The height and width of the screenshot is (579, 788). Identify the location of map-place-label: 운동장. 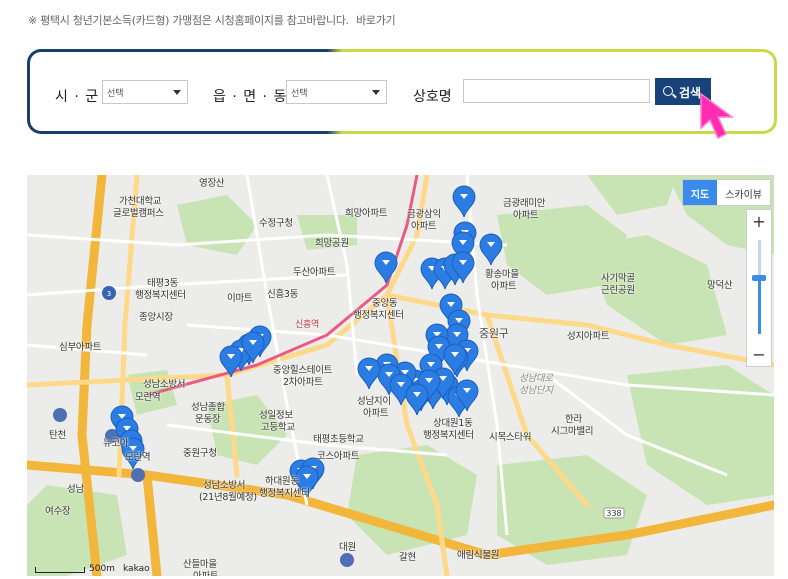
(208, 419).